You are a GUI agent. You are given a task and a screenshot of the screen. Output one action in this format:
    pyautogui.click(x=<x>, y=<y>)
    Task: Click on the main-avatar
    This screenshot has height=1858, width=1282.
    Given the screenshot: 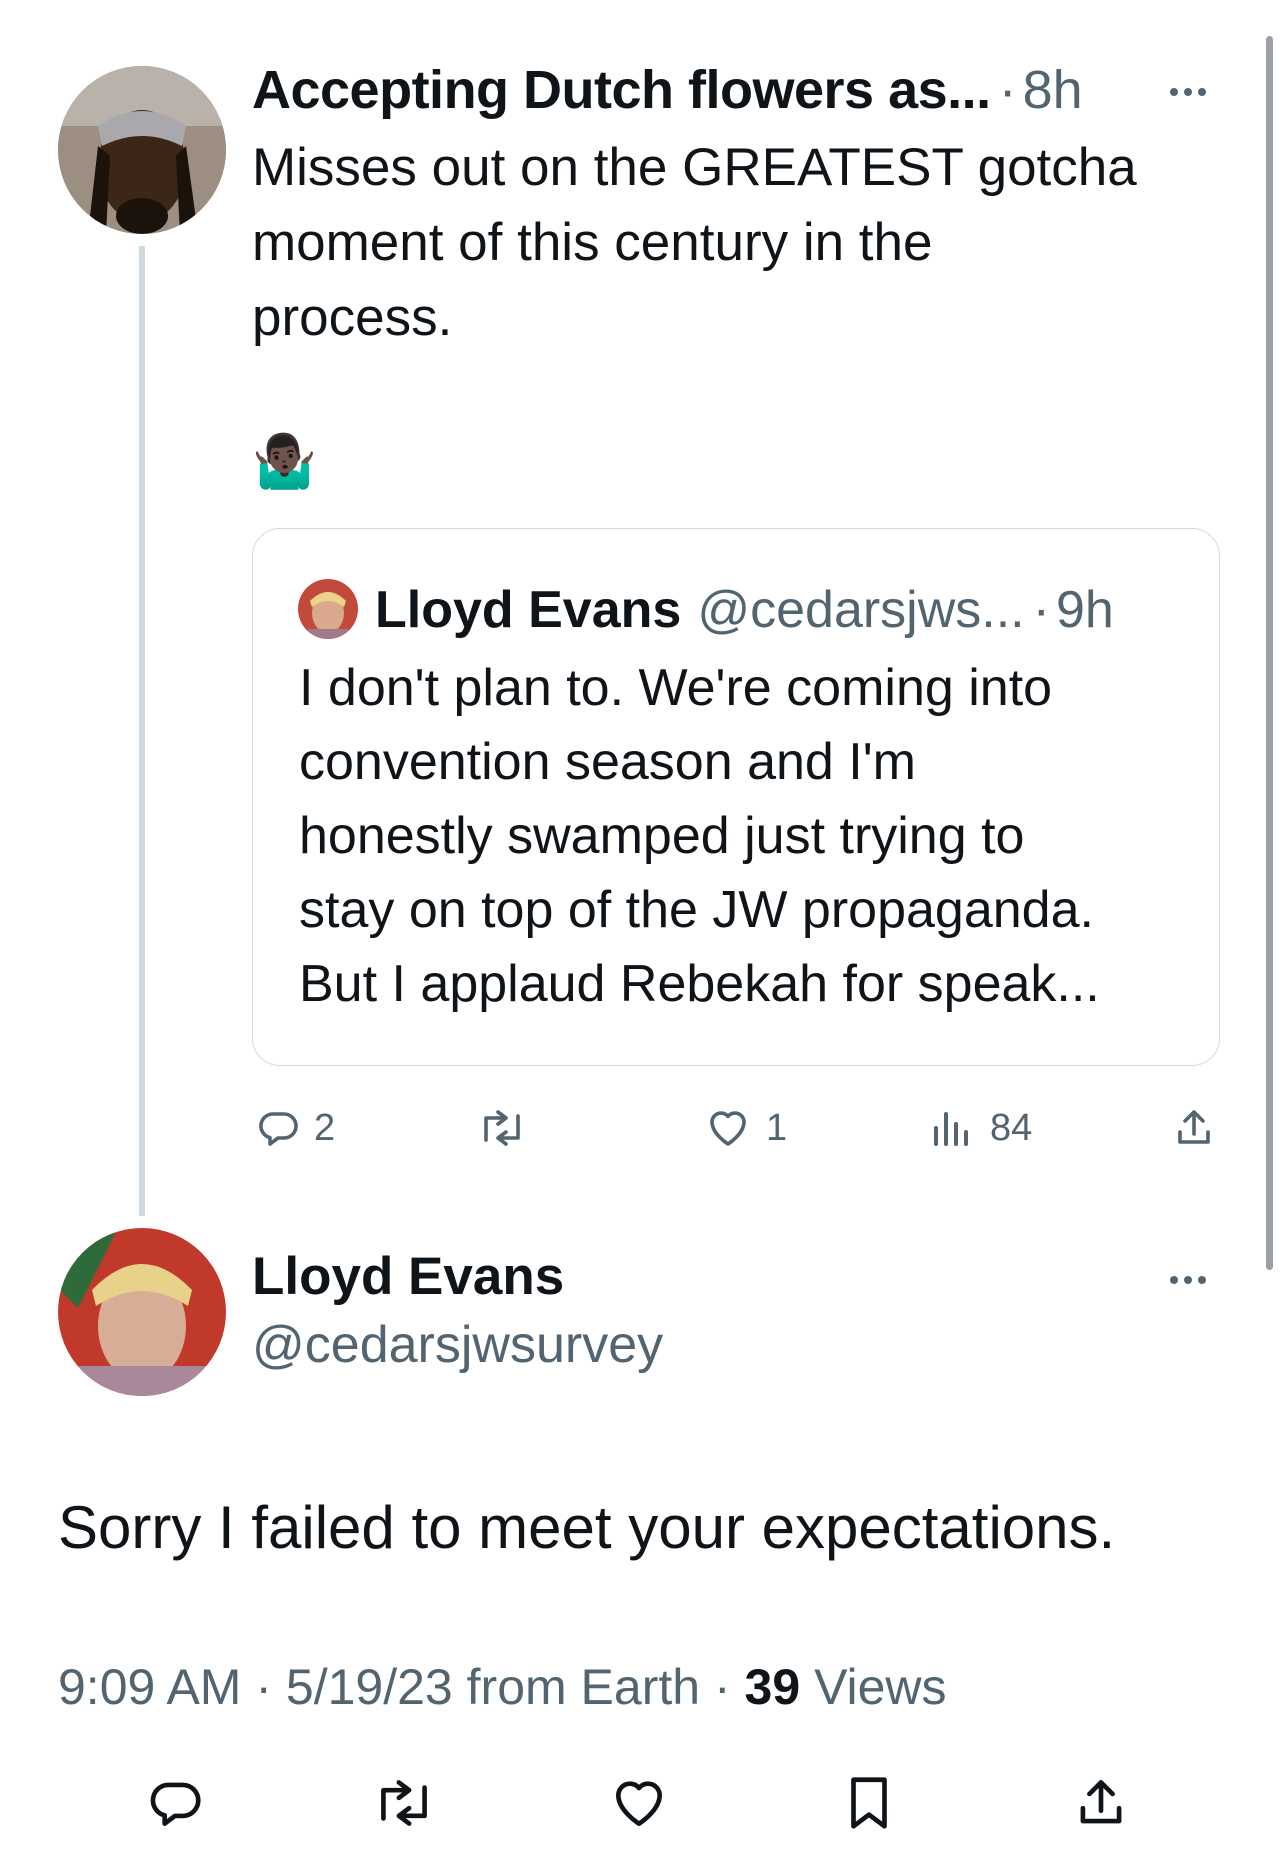 What is the action you would take?
    pyautogui.click(x=142, y=1312)
    